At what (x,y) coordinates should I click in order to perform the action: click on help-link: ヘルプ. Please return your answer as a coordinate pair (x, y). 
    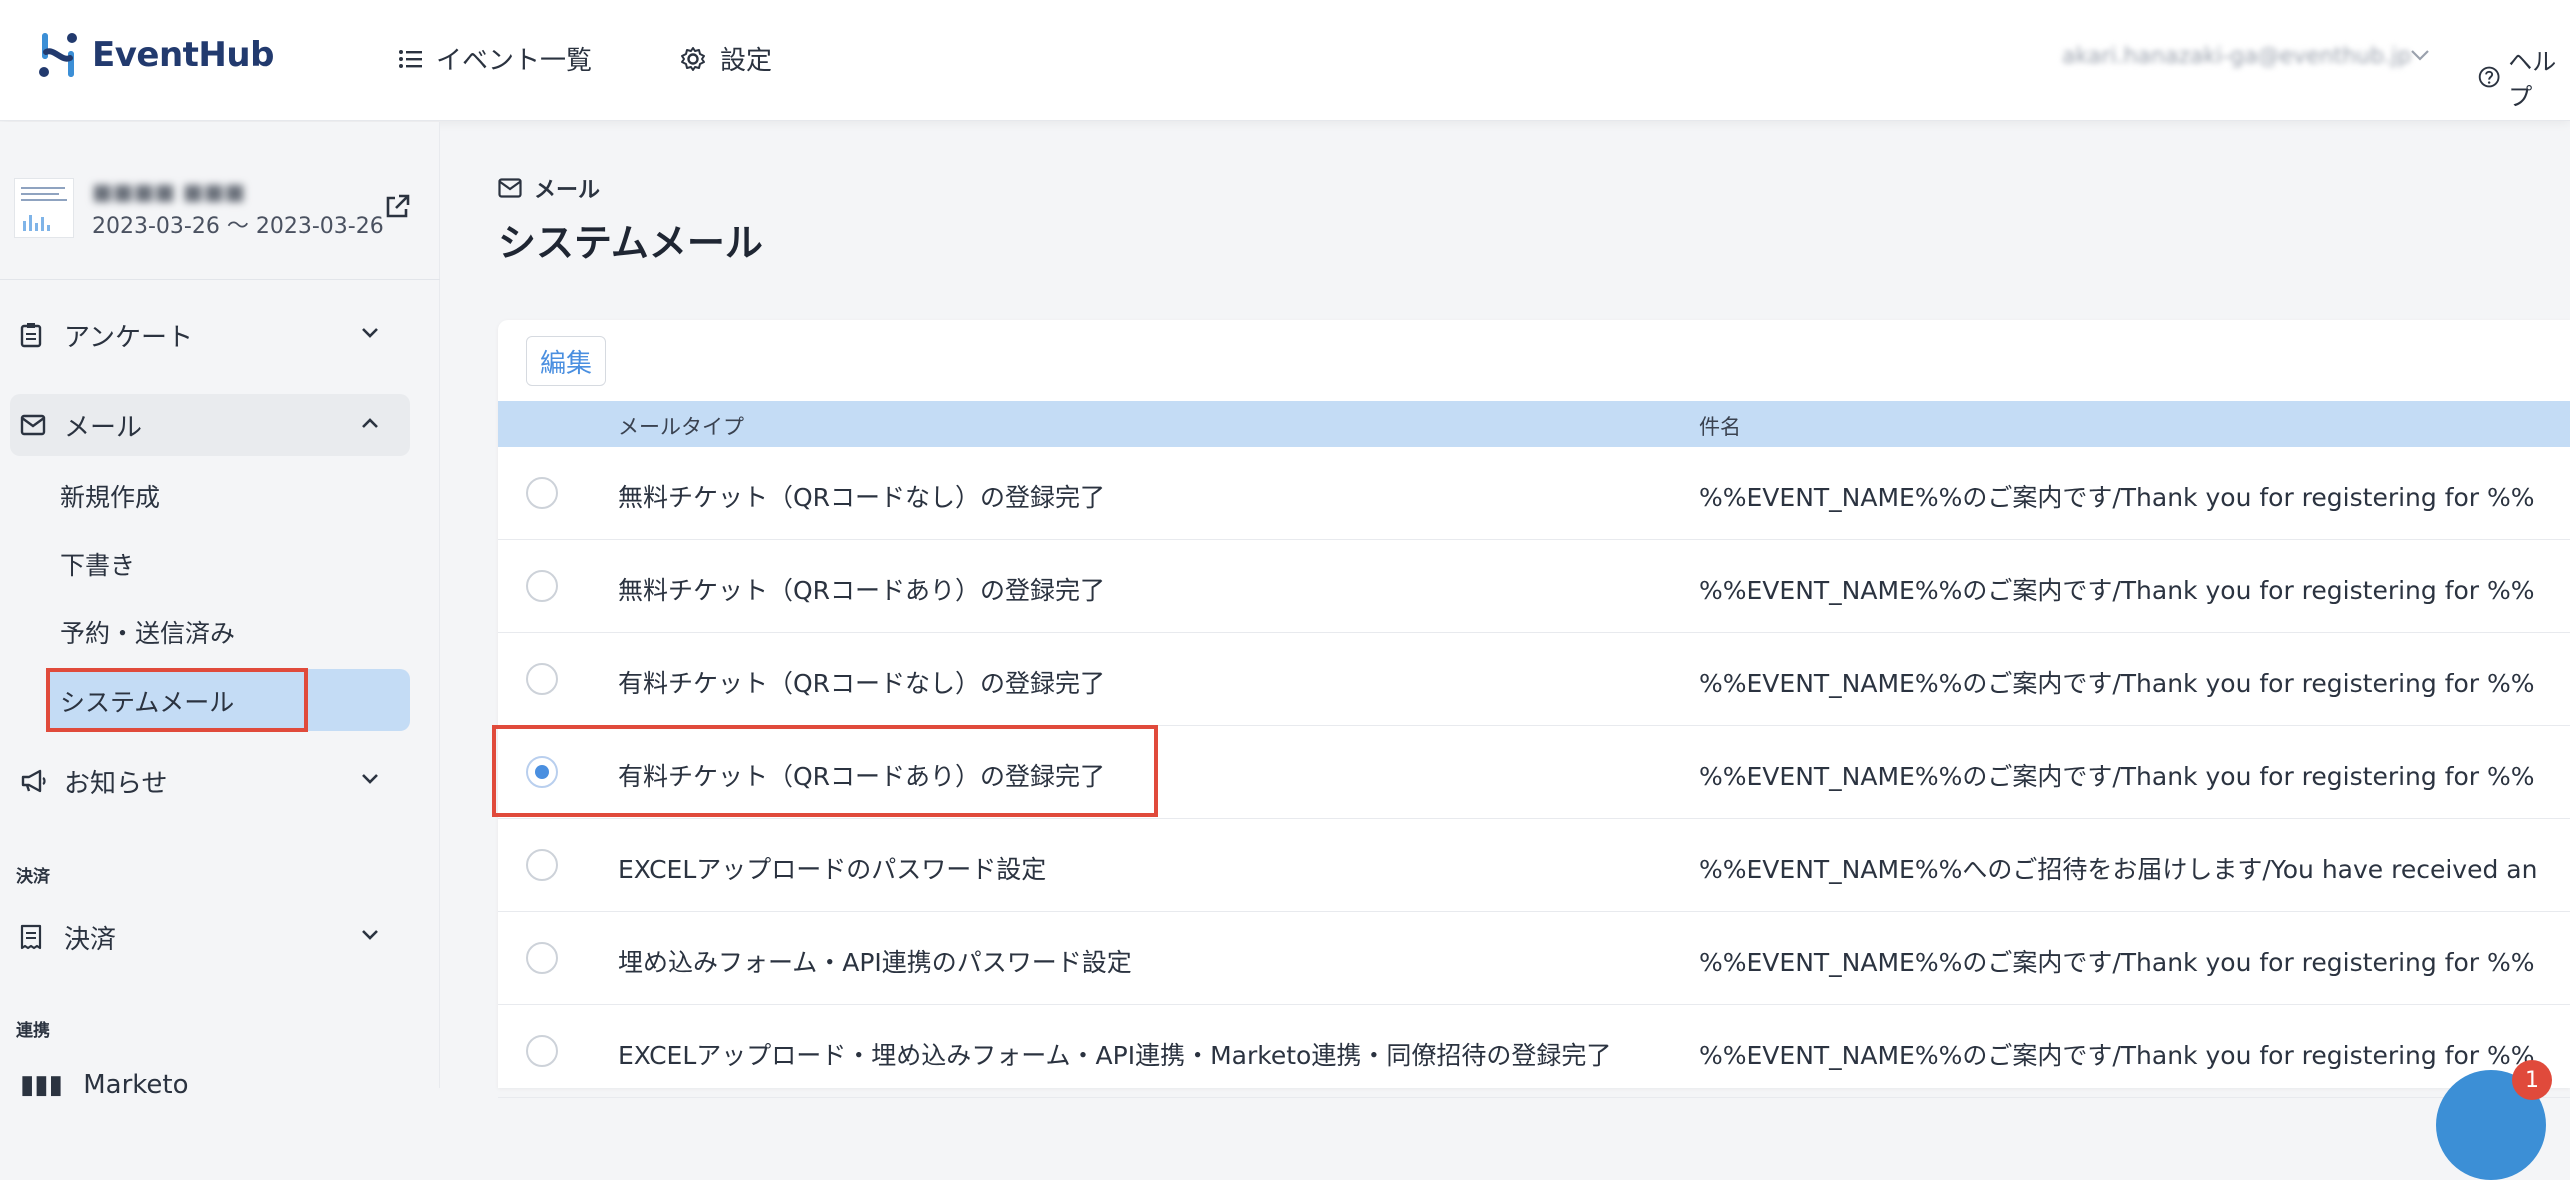
    Looking at the image, I should click on (2524, 77).